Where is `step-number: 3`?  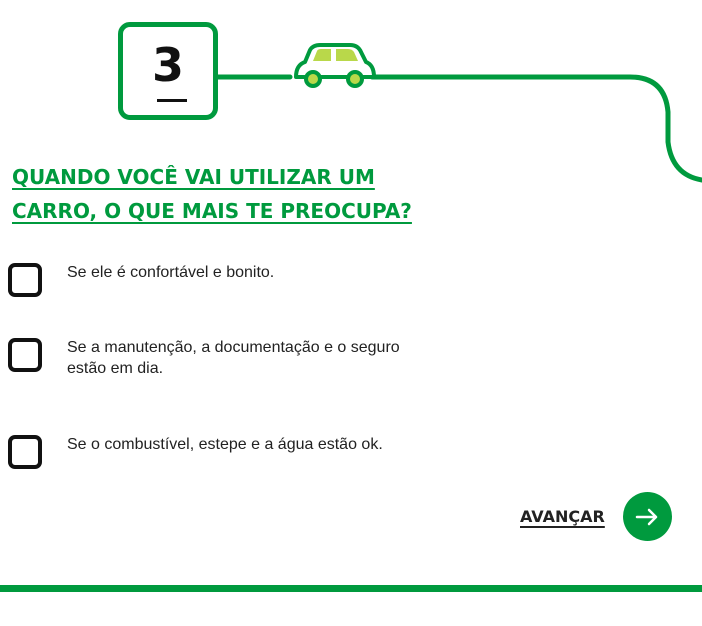 step-number: 3 is located at coordinates (167, 65).